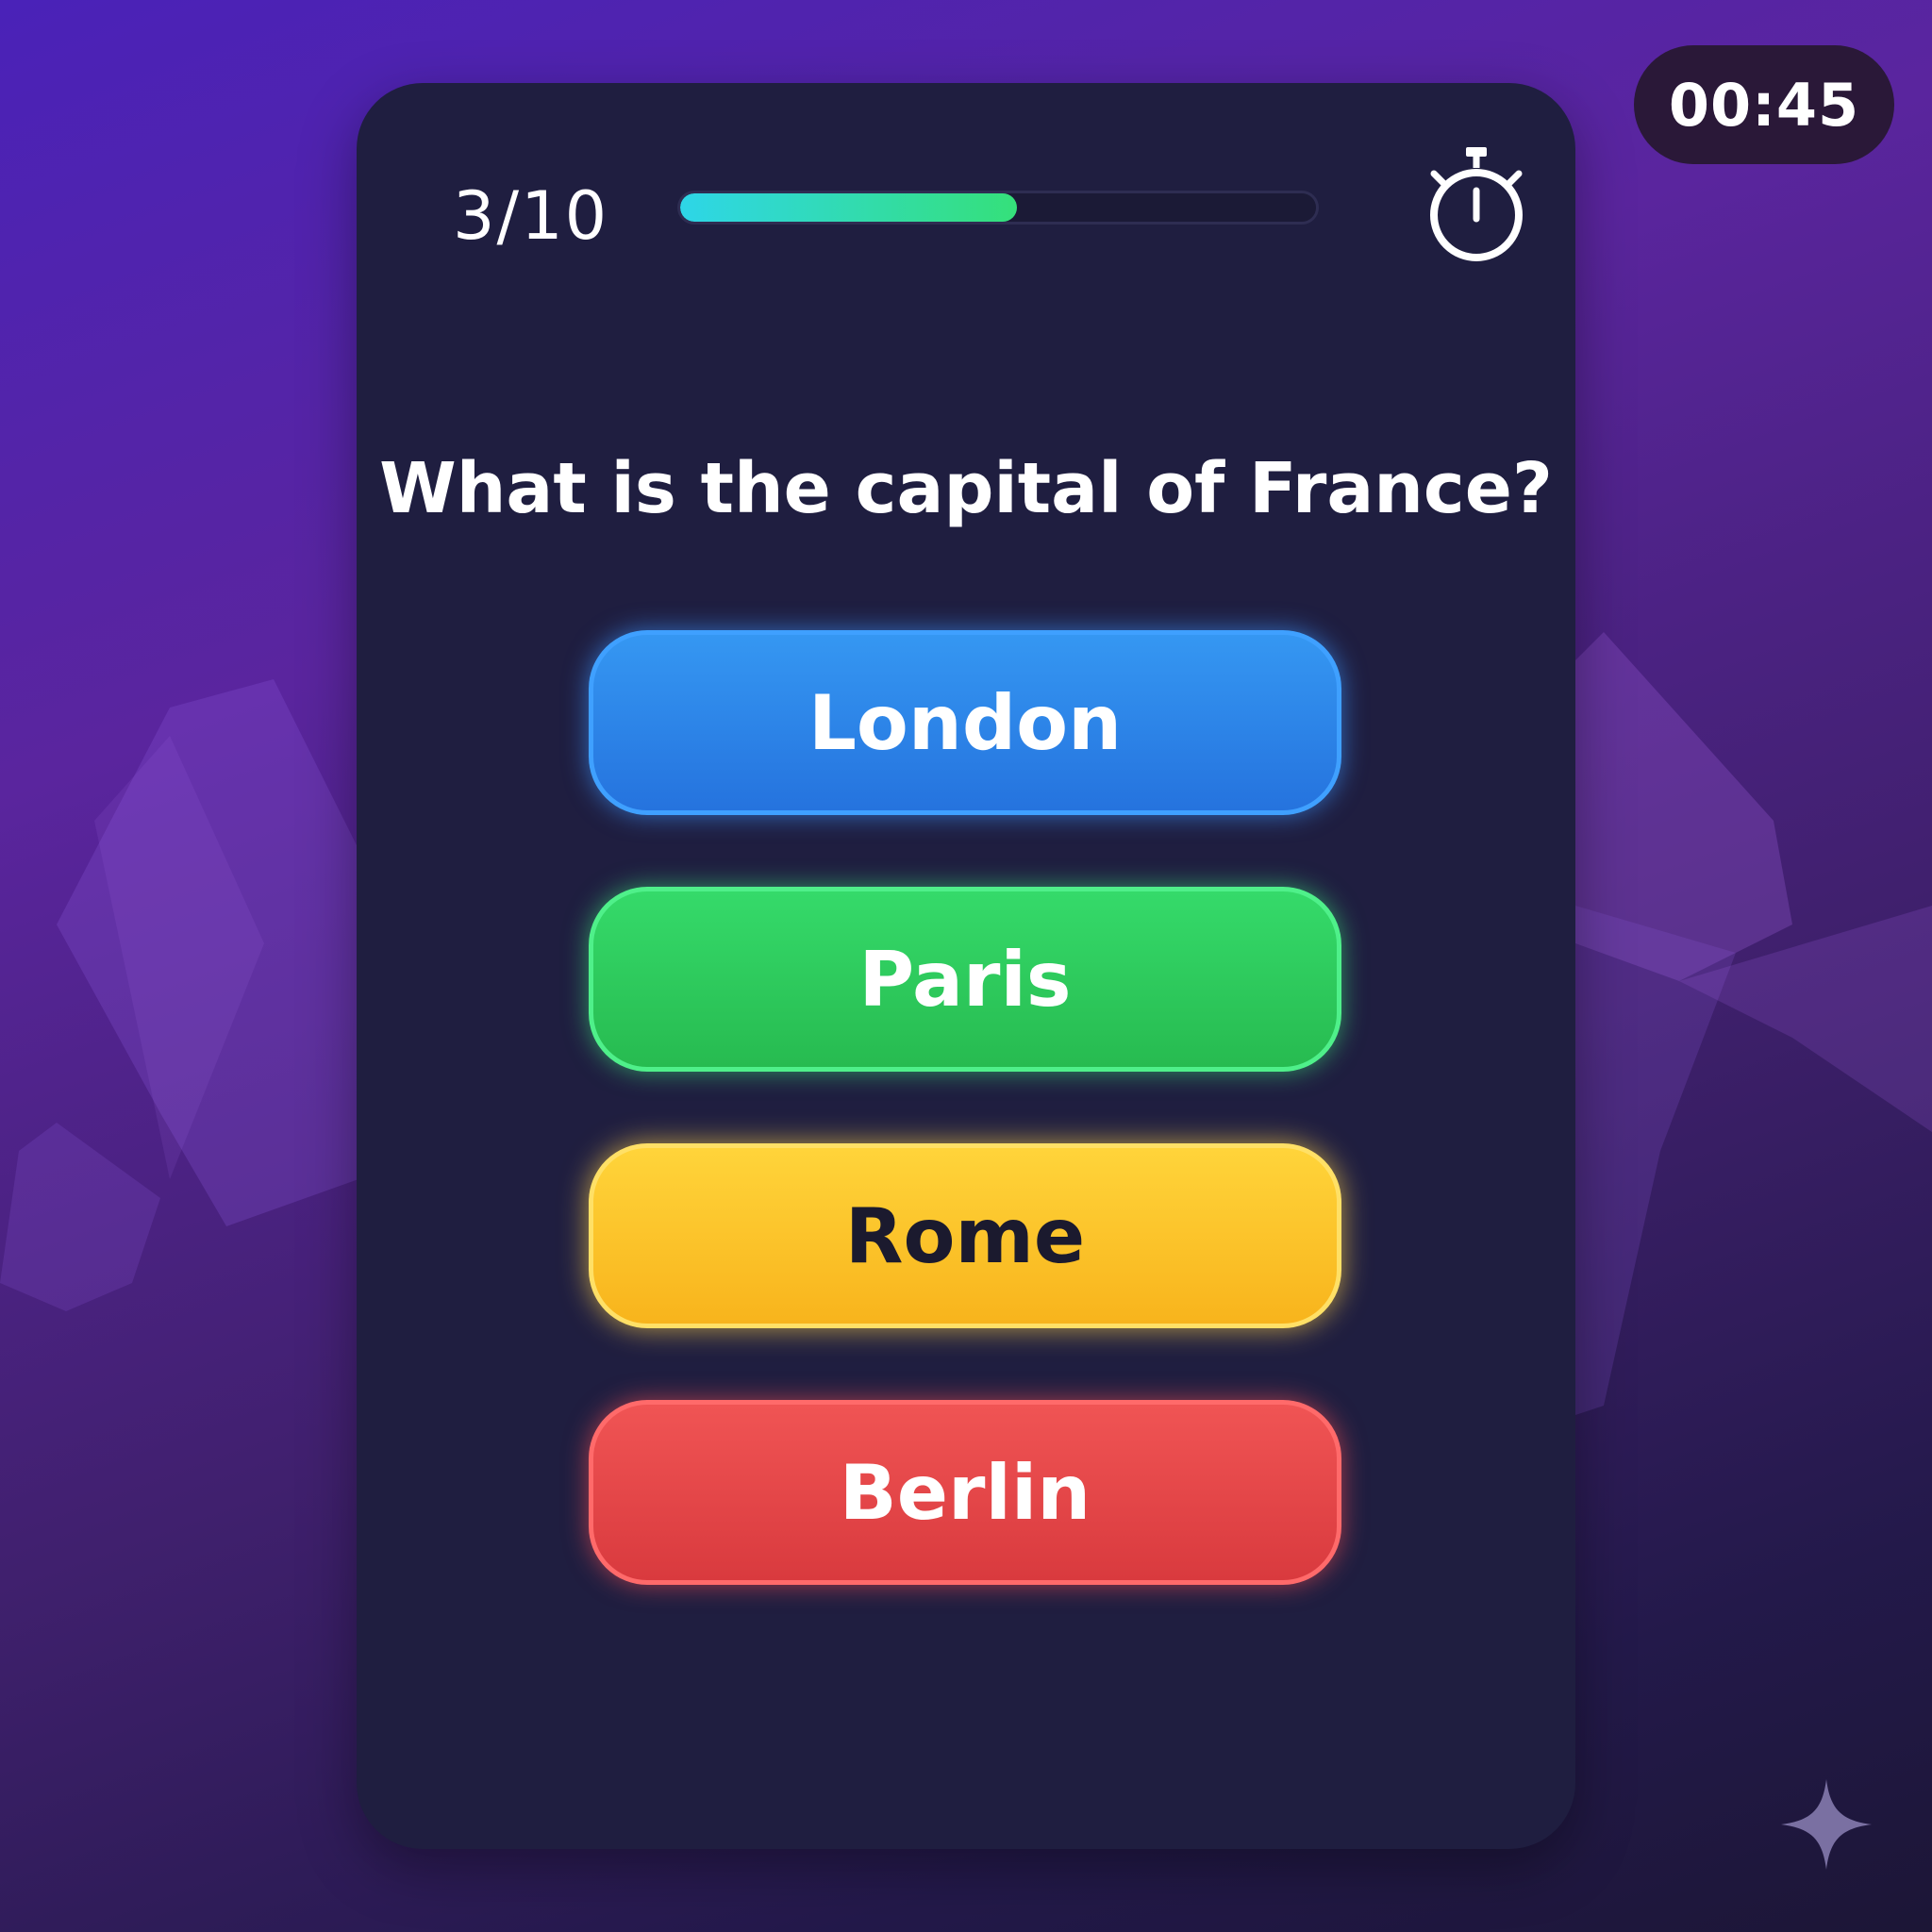 Image resolution: width=1932 pixels, height=1932 pixels. I want to click on answer-label: London, so click(965, 723).